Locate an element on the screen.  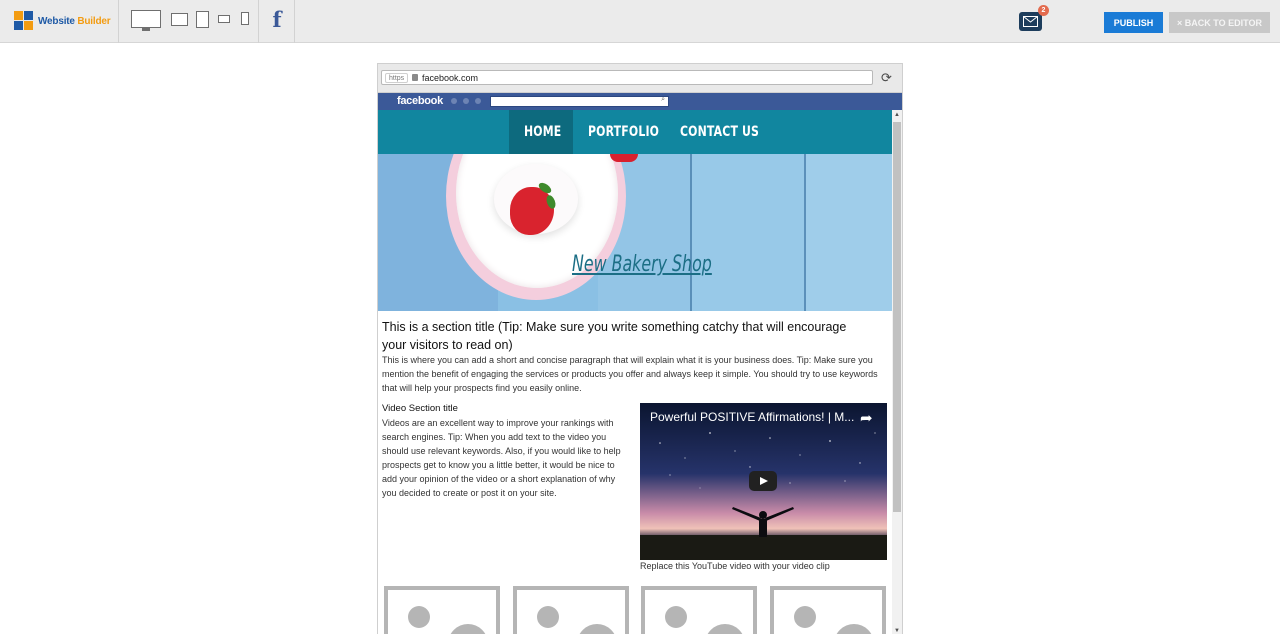
logo-mark-icon is located at coordinates (24, 21).